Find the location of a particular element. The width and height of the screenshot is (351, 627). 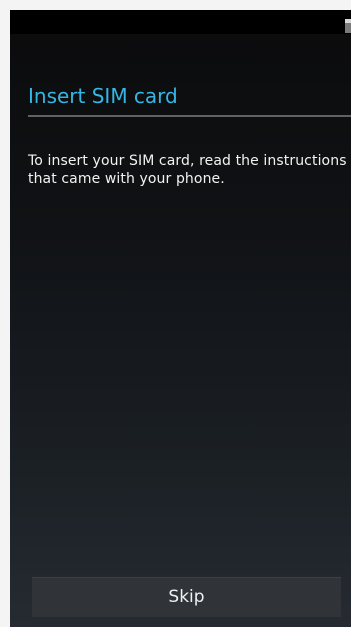

status-bar is located at coordinates (180, 22).